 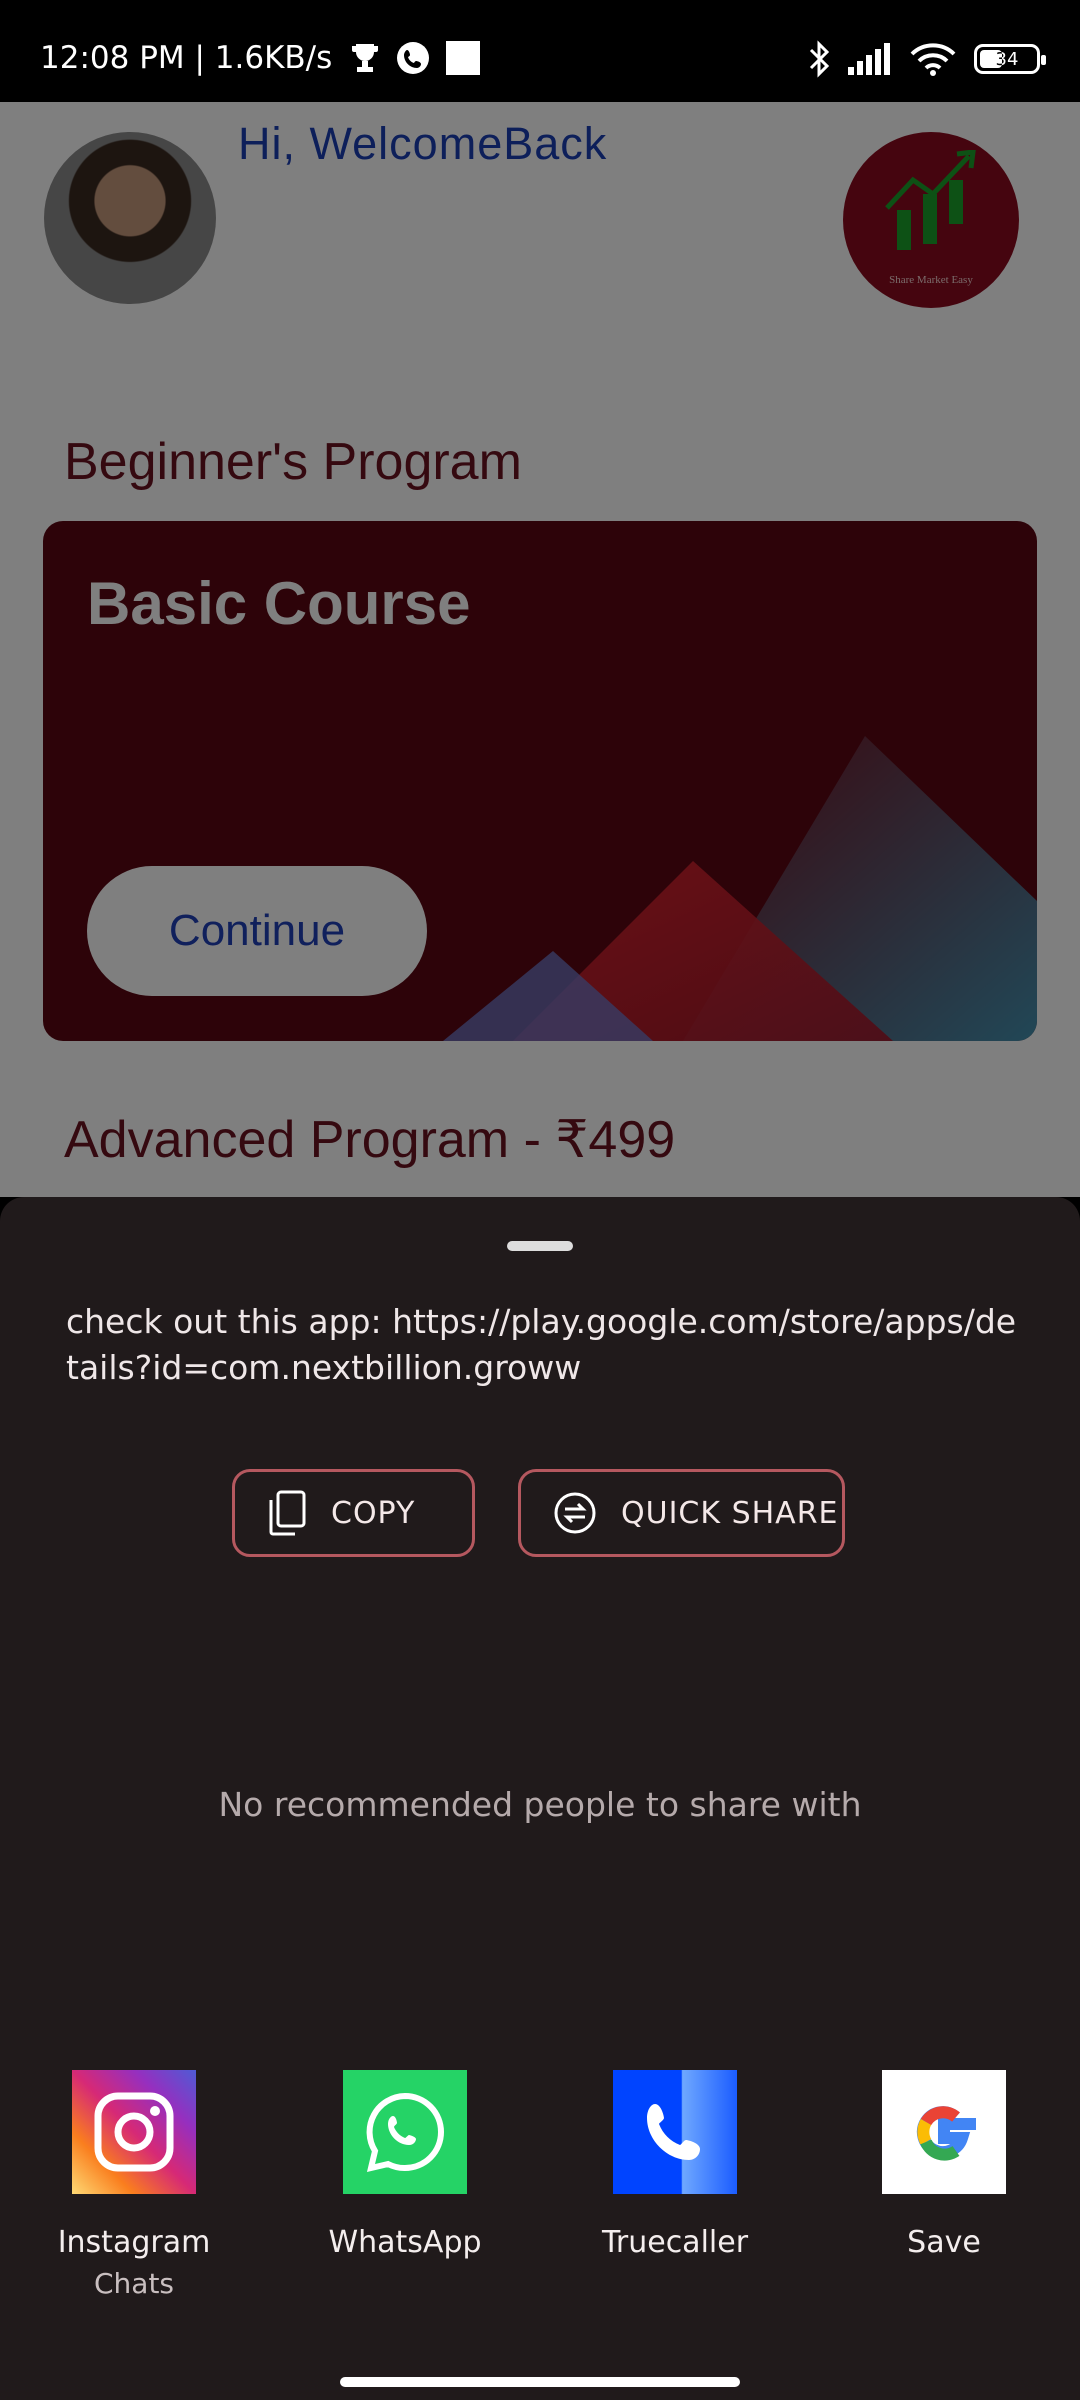 I want to click on copy-label: COPY, so click(x=373, y=1513).